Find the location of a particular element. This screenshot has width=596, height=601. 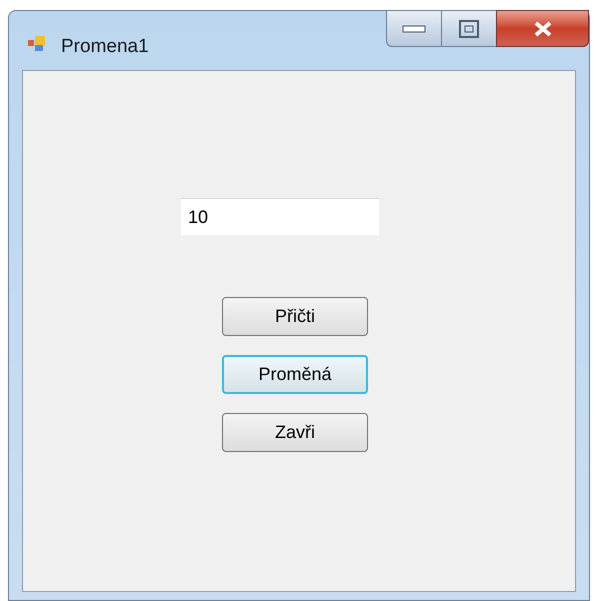

window-title: Promena1 is located at coordinates (105, 47).